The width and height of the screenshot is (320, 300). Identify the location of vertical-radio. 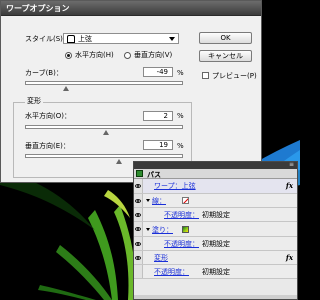
(127, 55).